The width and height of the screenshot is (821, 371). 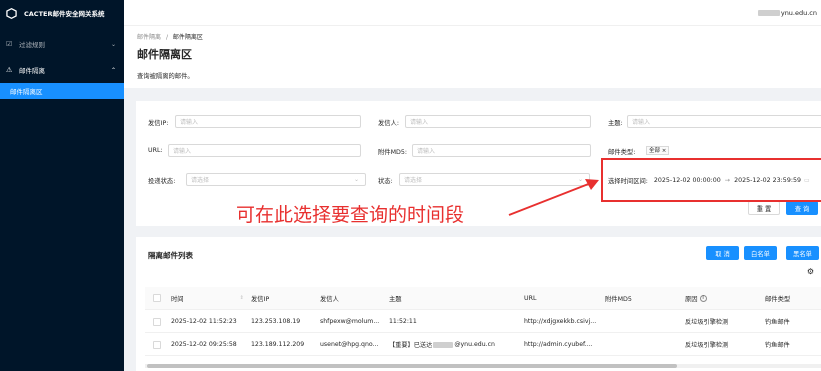 I want to click on sidebar-item-filter-rules: ☑ 过滤规则 ⌄, so click(x=62, y=44).